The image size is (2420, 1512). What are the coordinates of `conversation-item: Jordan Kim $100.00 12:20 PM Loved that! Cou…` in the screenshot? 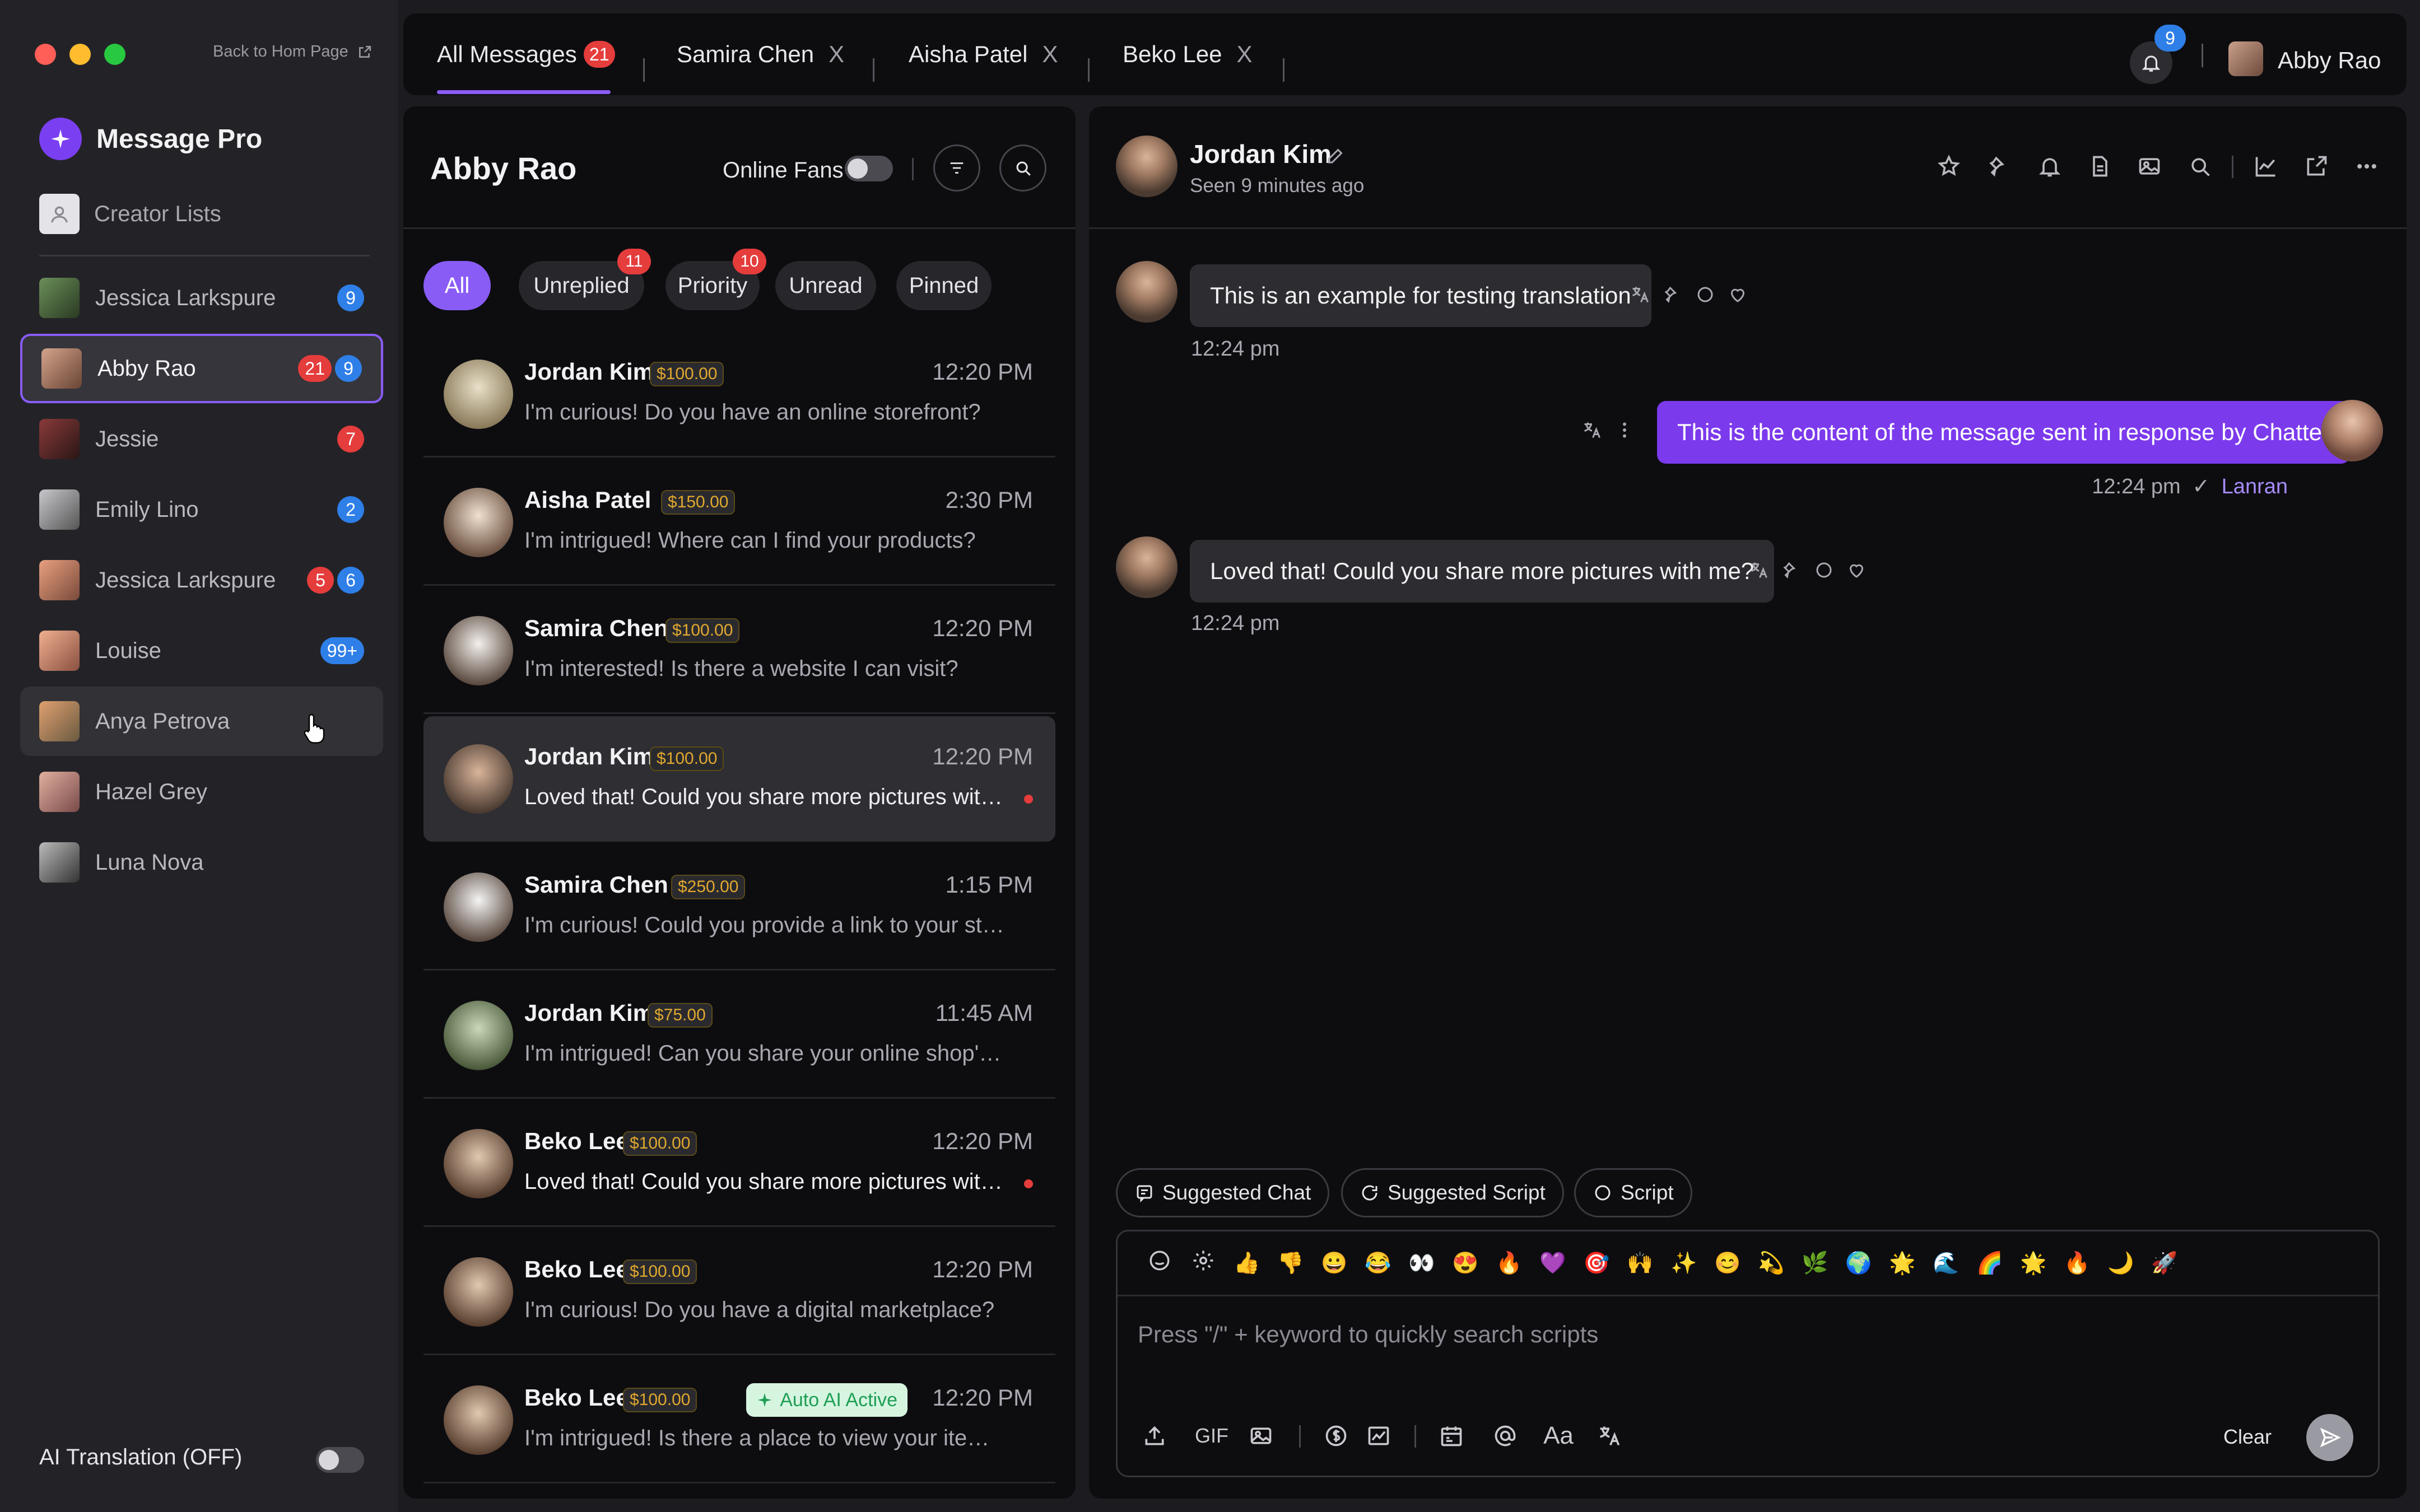 It's located at (740, 779).